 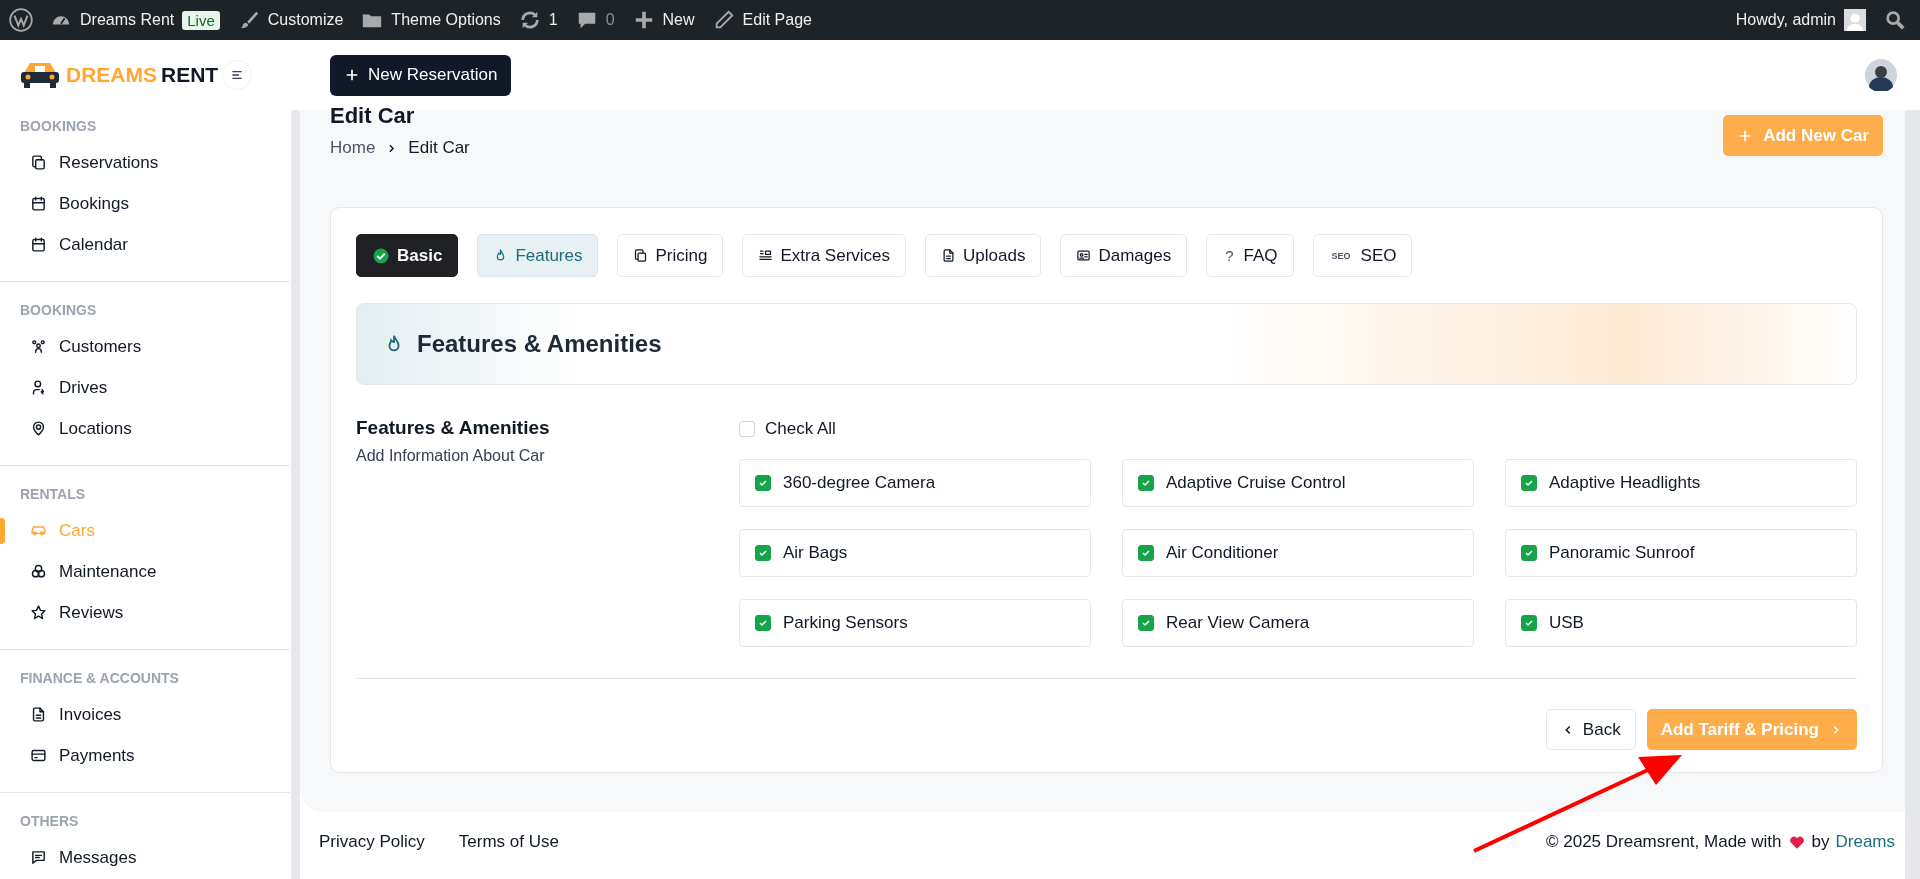 What do you see at coordinates (40, 75) in the screenshot?
I see `car-logo-icon` at bounding box center [40, 75].